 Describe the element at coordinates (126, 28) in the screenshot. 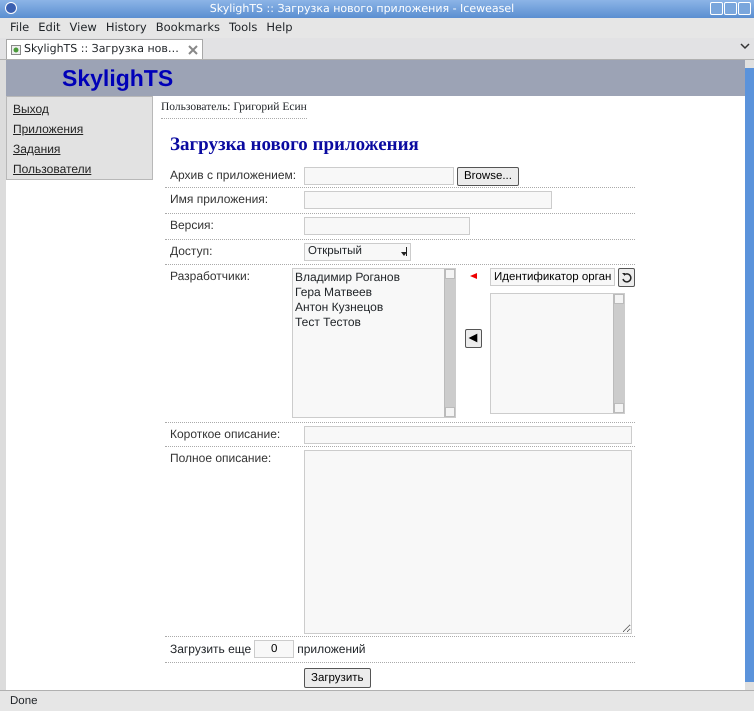

I see `menu-item: History` at that location.